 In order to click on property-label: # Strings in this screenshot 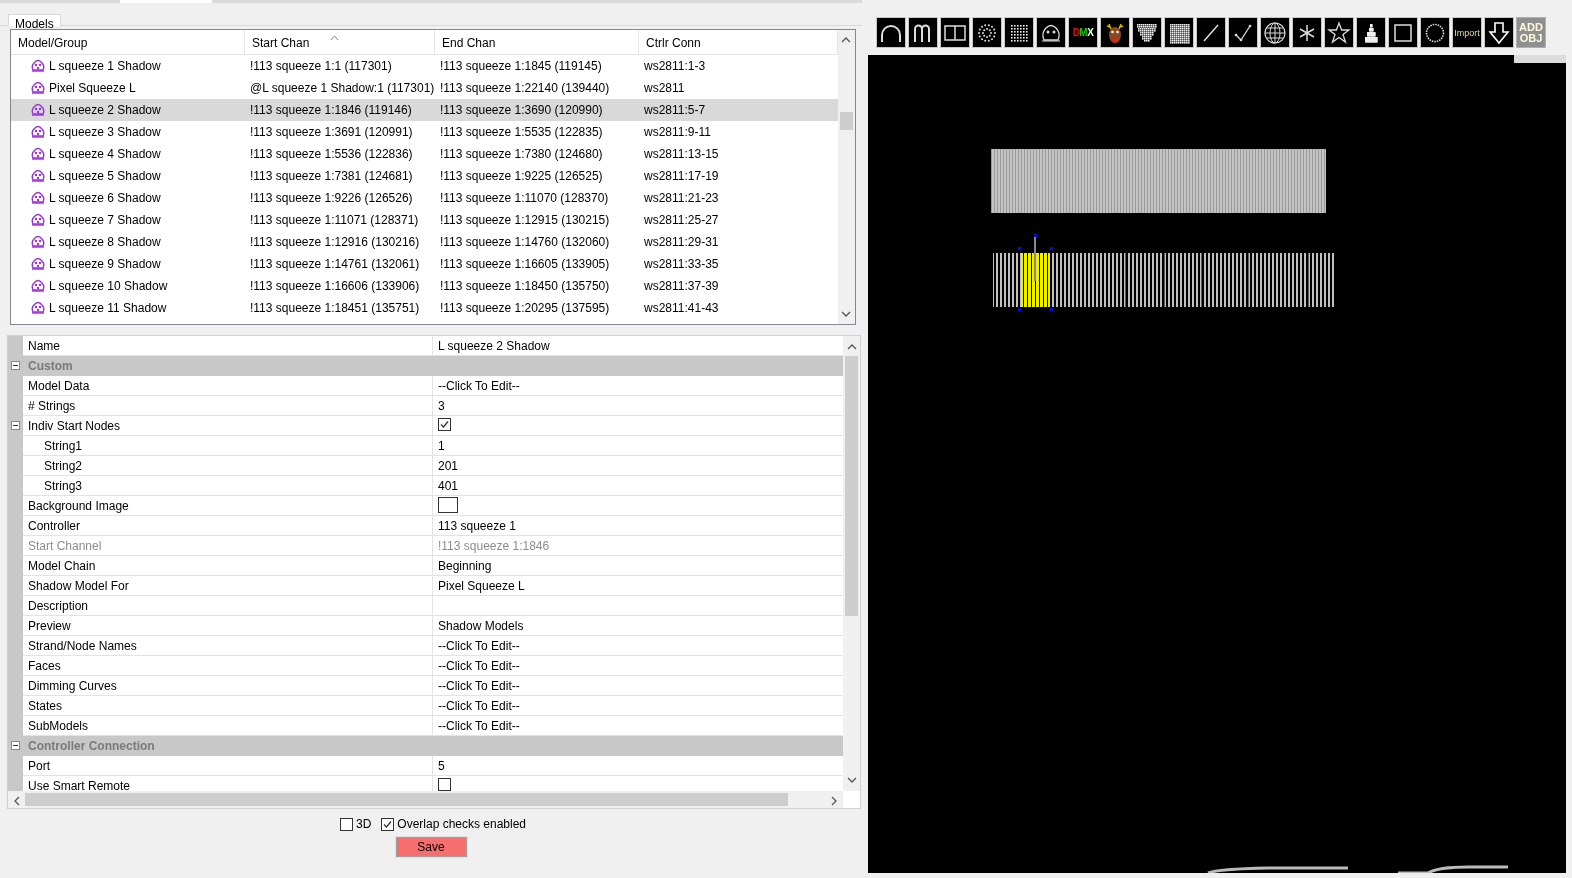, I will do `click(228, 405)`.